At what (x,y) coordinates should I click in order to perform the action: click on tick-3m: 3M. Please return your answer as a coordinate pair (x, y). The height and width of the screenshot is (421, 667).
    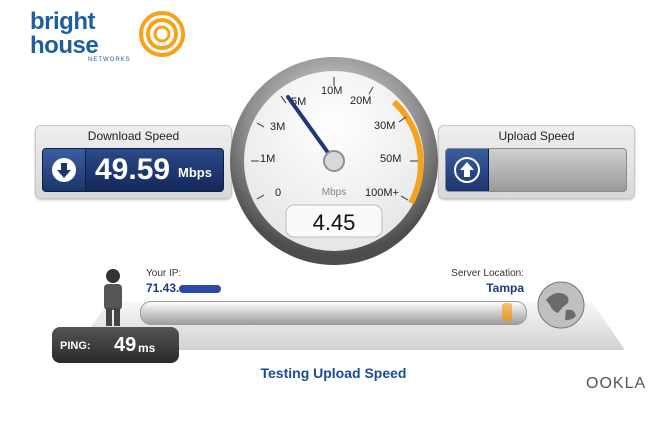
    Looking at the image, I should click on (277, 127).